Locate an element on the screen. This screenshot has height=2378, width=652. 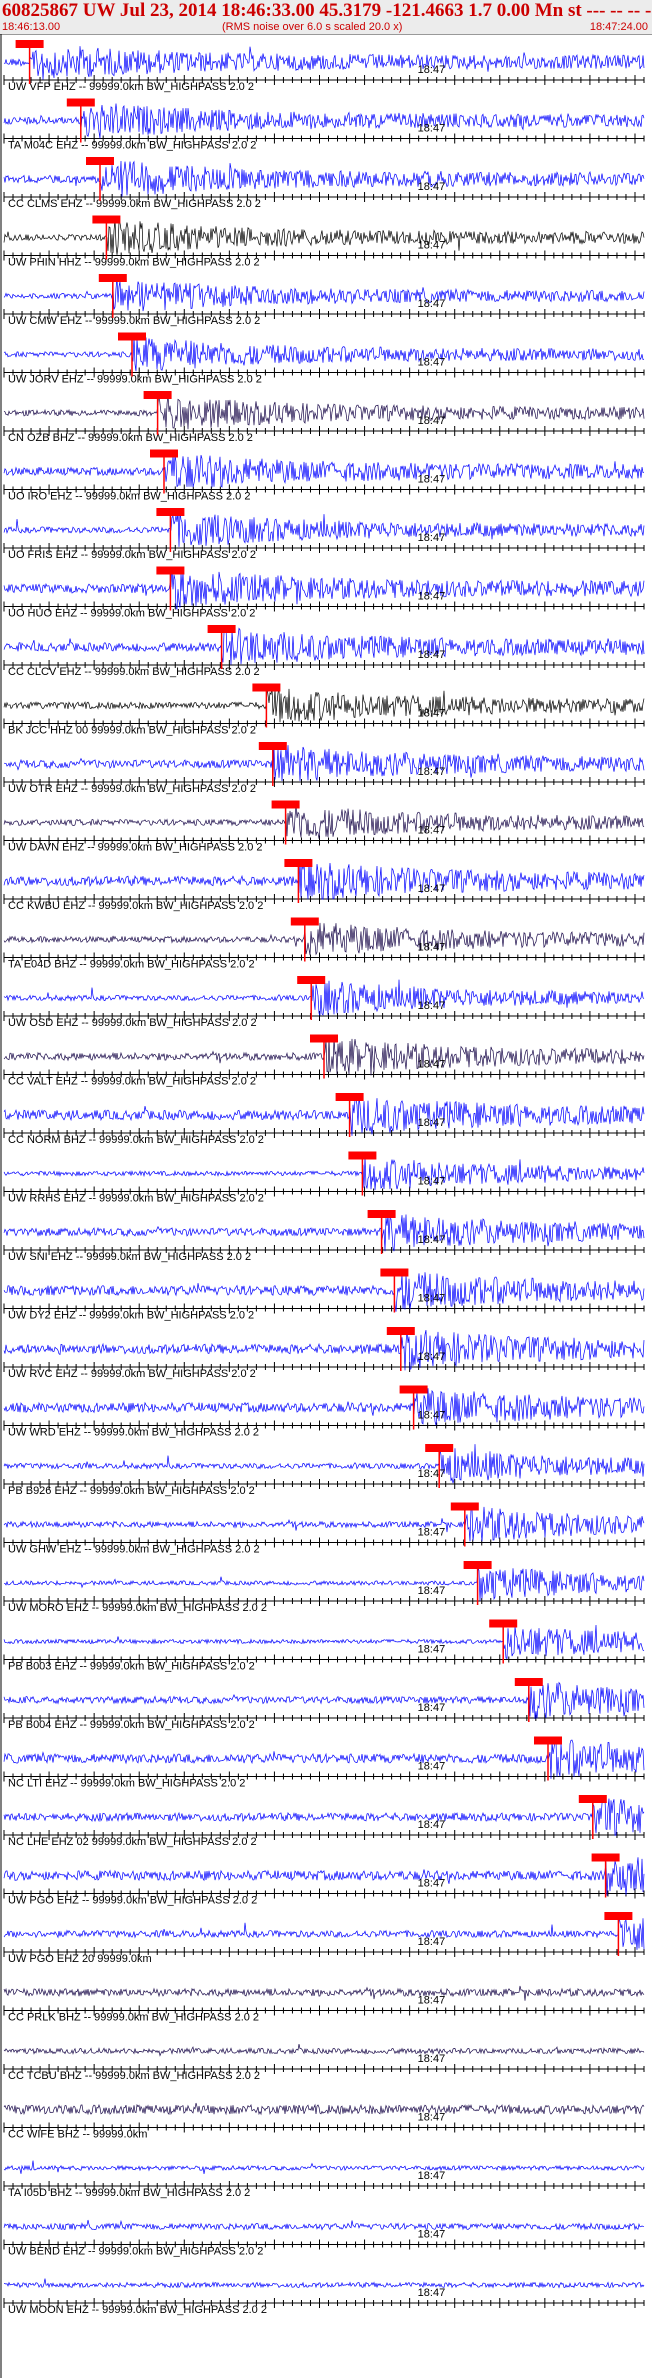
trace-32: UW PGO EHZ 20 99999.0km 18:47 is located at coordinates (324, 1938).